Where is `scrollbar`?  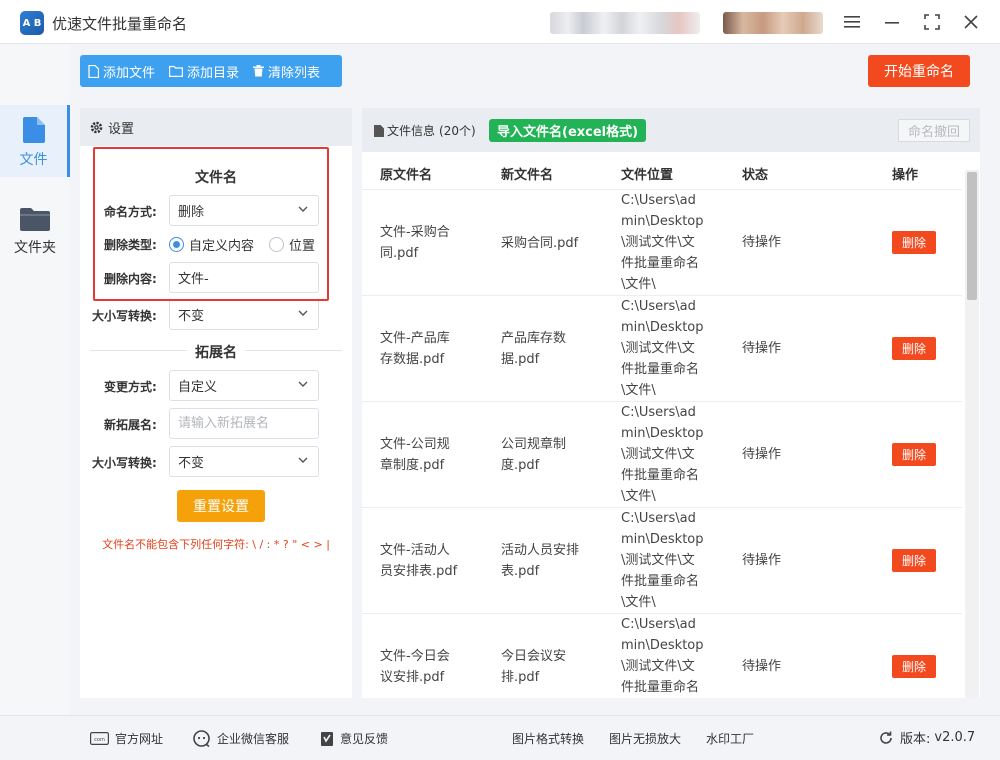
scrollbar is located at coordinates (972, 434).